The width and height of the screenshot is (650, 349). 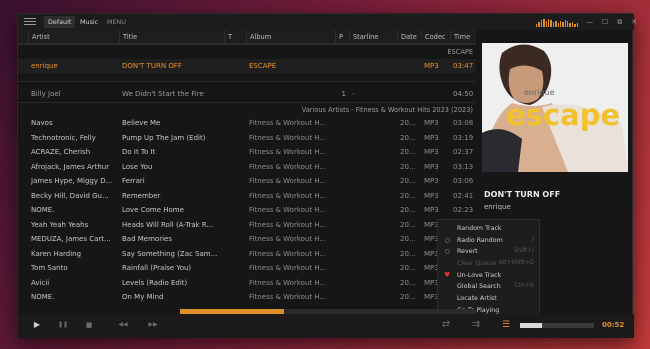 I want to click on maximize-icon: ☐, so click(x=605, y=22).